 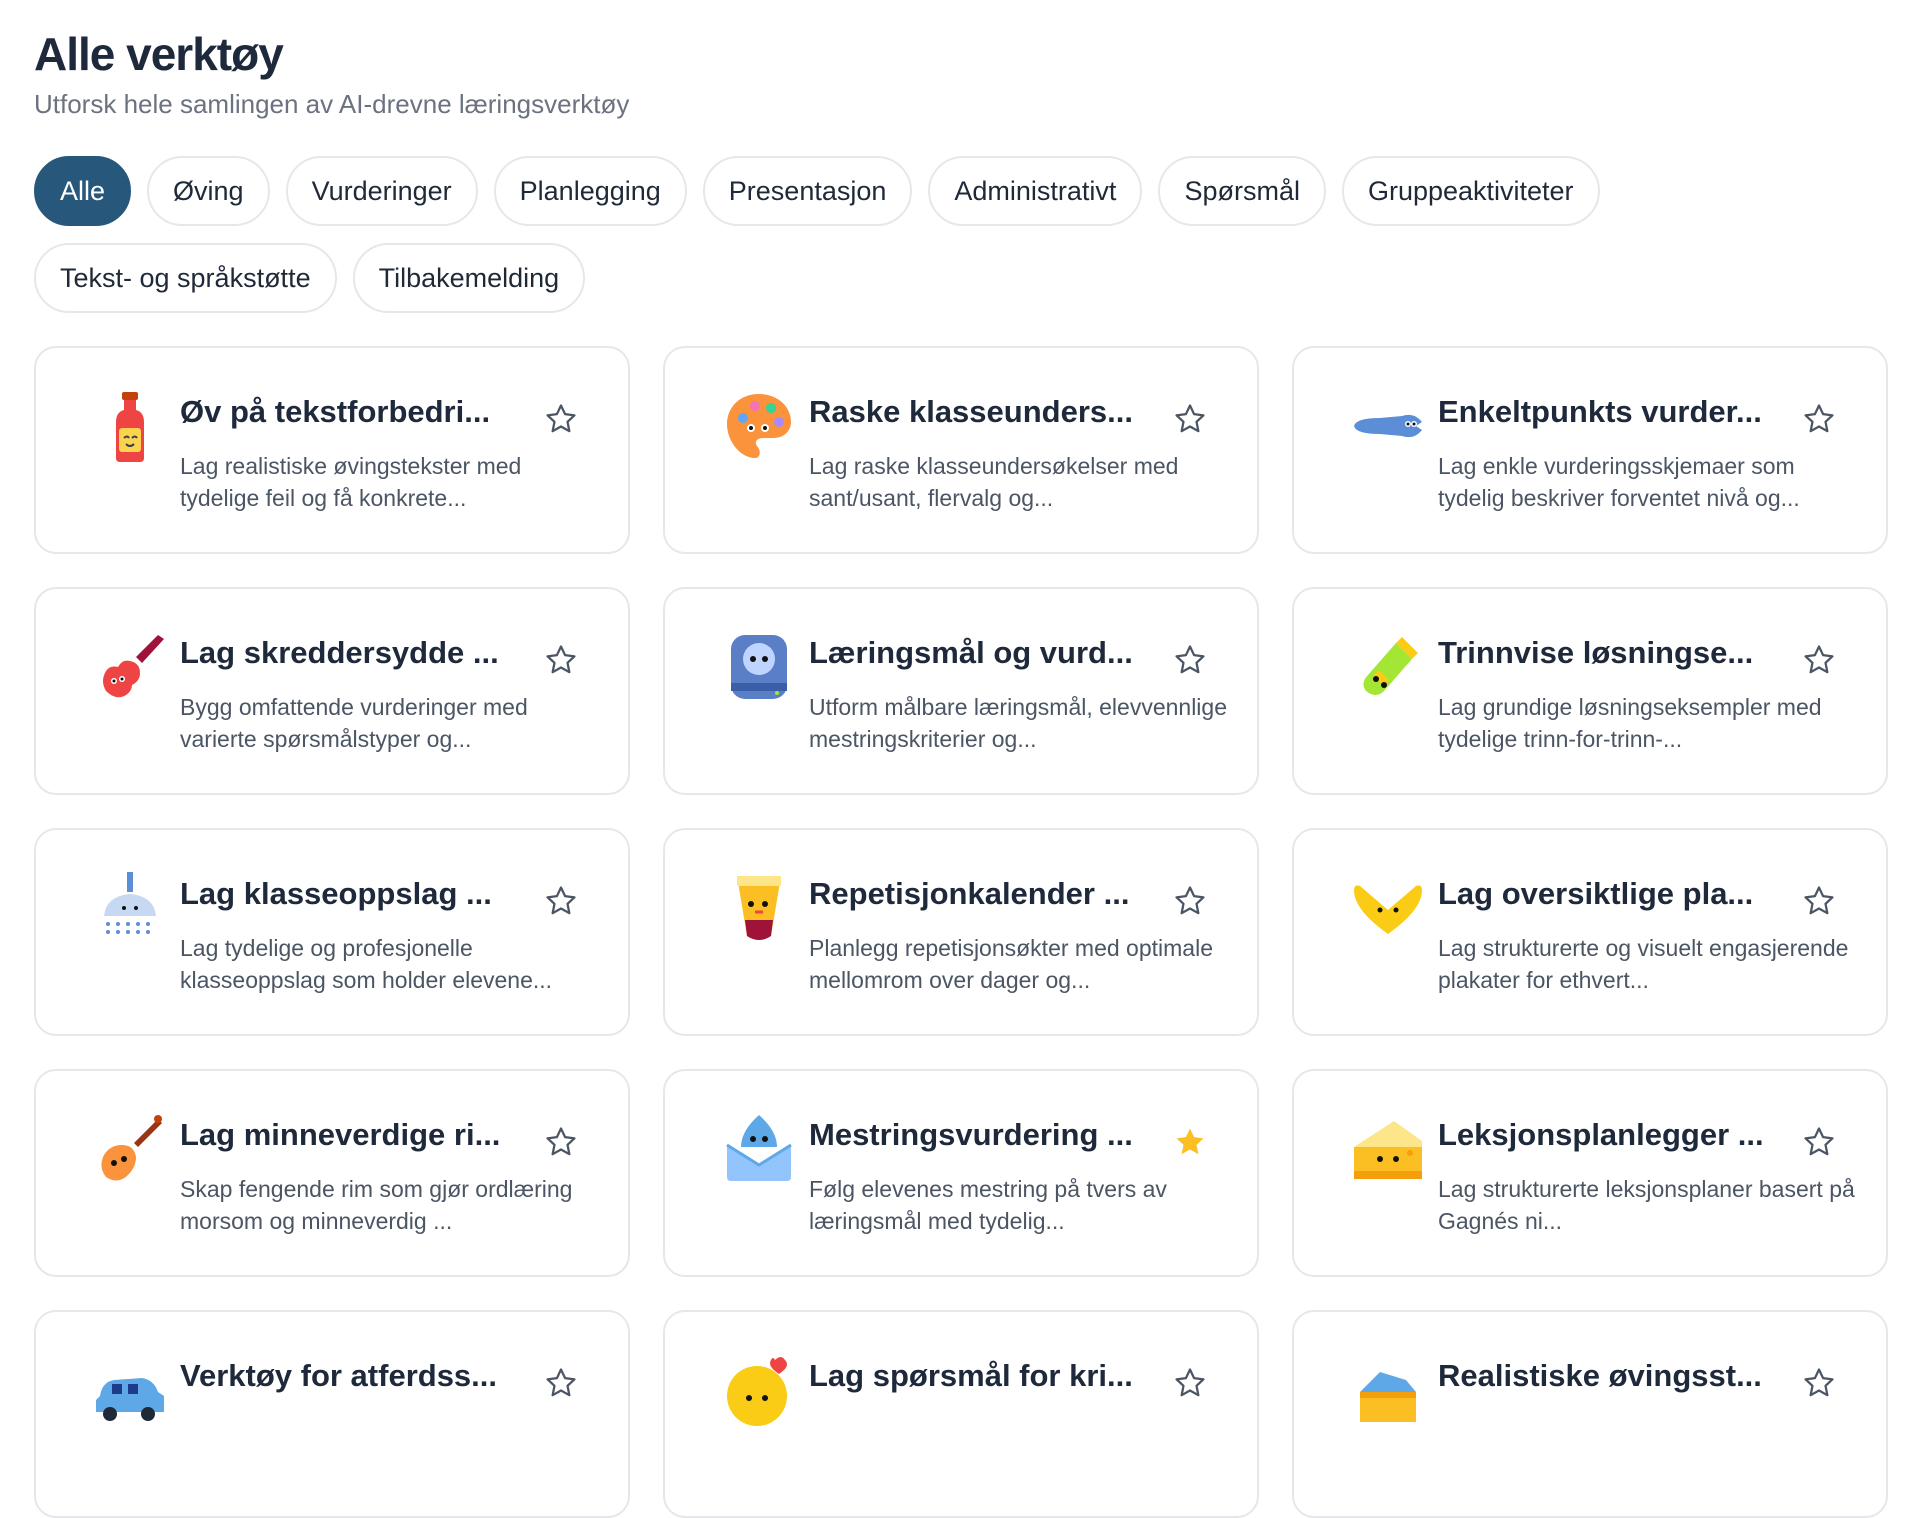 I want to click on filter-chip-label: Øving, so click(x=208, y=190).